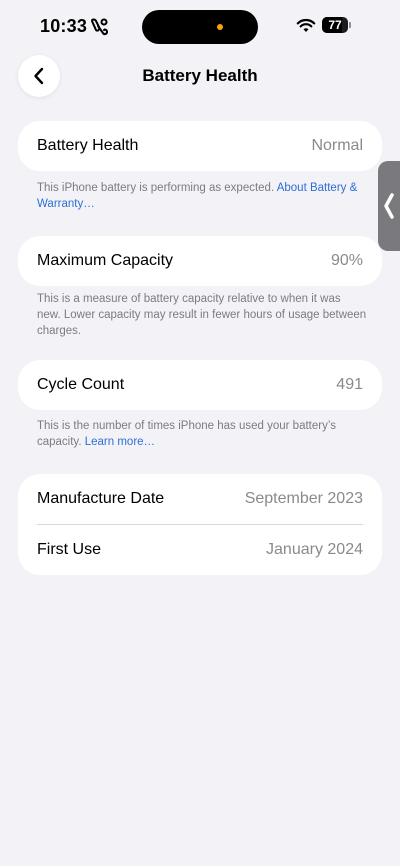  I want to click on maximum-capacity-value: 90%, so click(346, 260).